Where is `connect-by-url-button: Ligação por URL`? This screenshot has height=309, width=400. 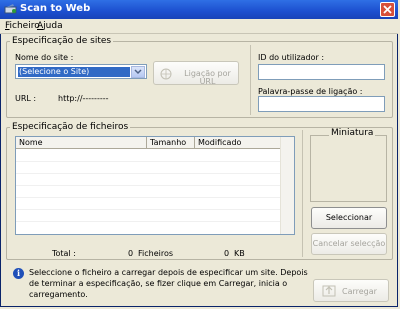
connect-by-url-button: Ligação por URL is located at coordinates (196, 73).